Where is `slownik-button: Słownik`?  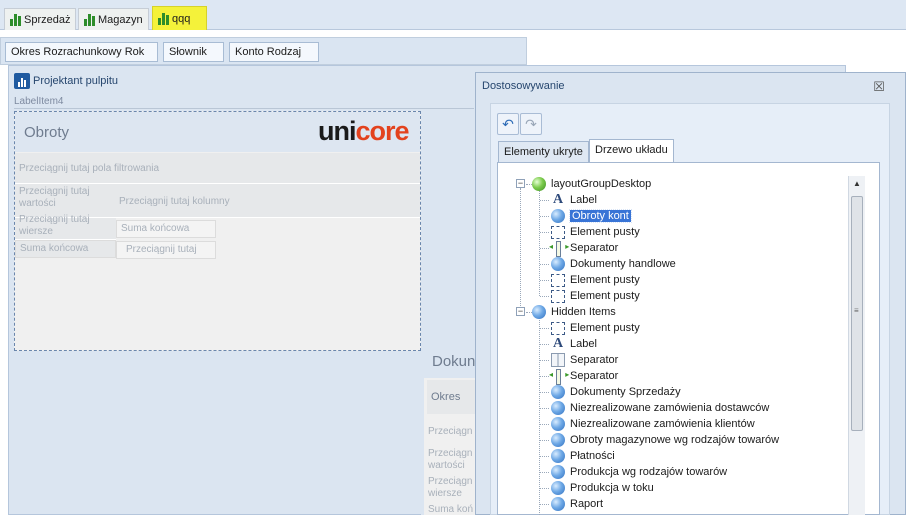
slownik-button: Słownik is located at coordinates (193, 52).